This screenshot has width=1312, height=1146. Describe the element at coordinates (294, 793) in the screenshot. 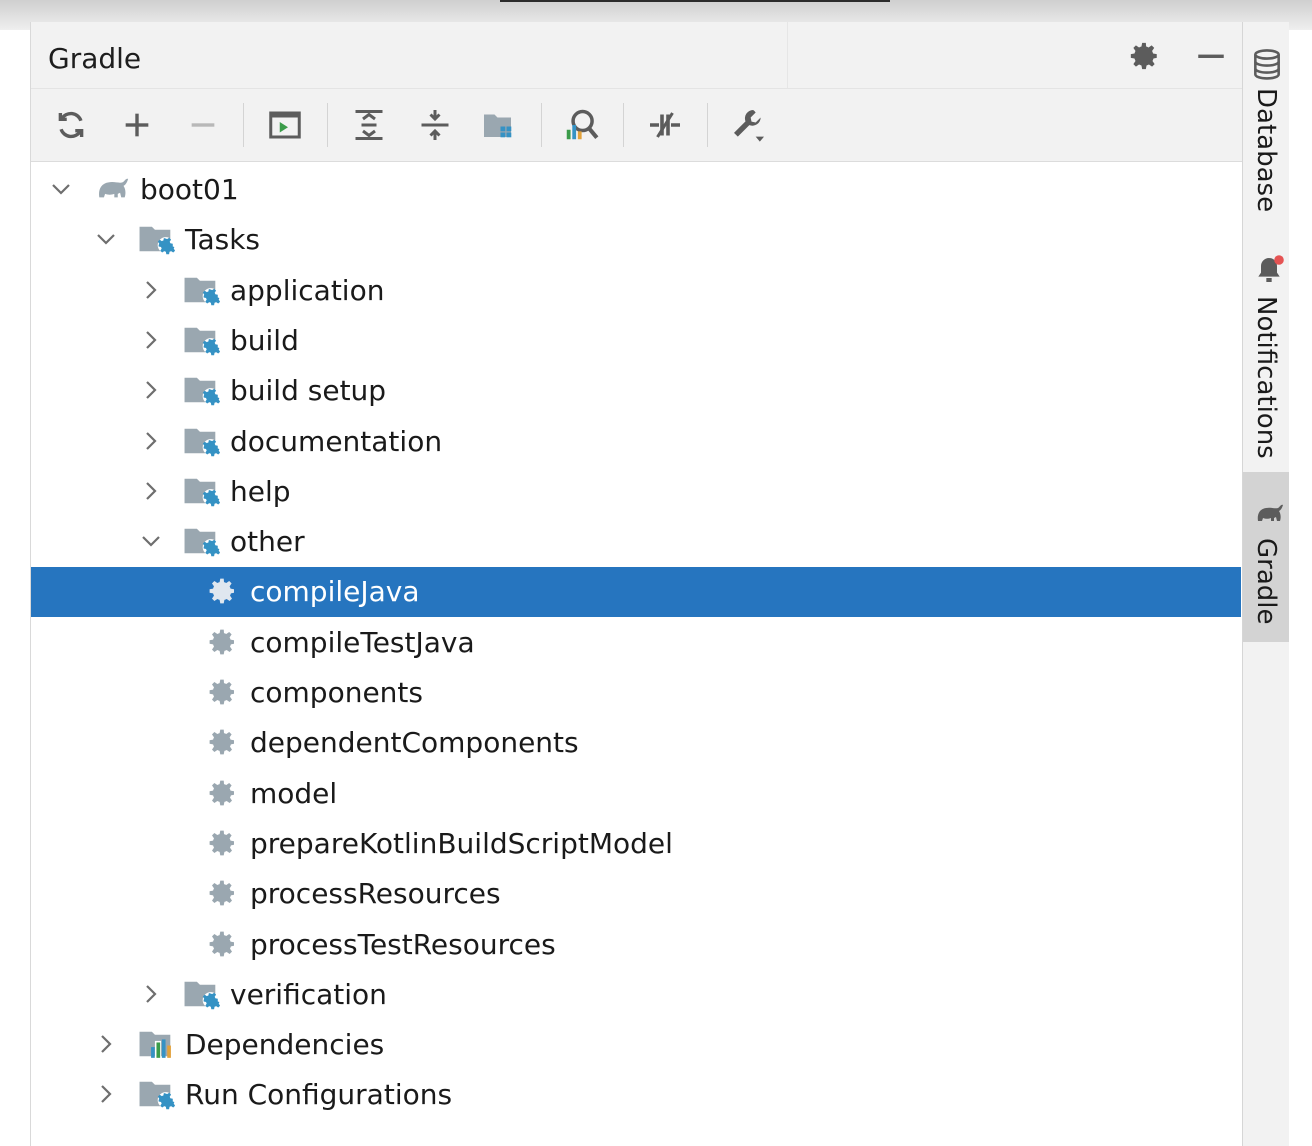

I see `tree-row-label: model` at that location.